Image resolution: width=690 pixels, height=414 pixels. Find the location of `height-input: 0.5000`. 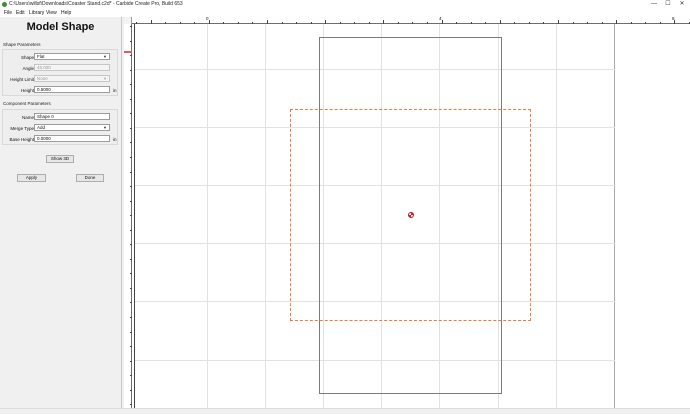

height-input: 0.5000 is located at coordinates (72, 89).